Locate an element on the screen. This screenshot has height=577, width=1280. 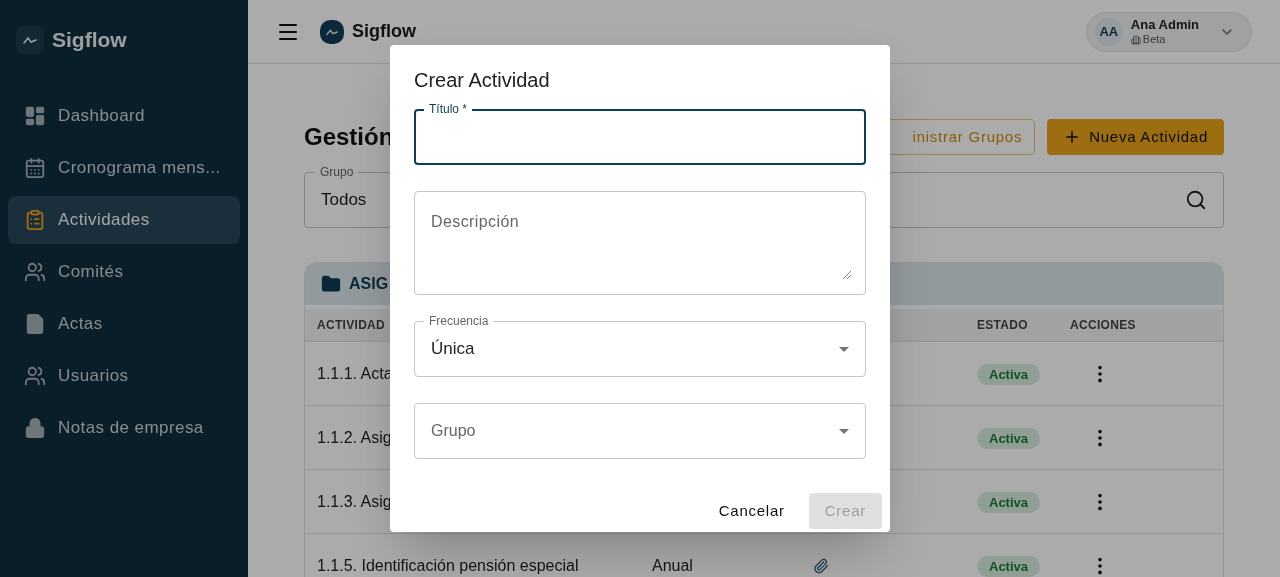
group-name: ASIG is located at coordinates (369, 284).